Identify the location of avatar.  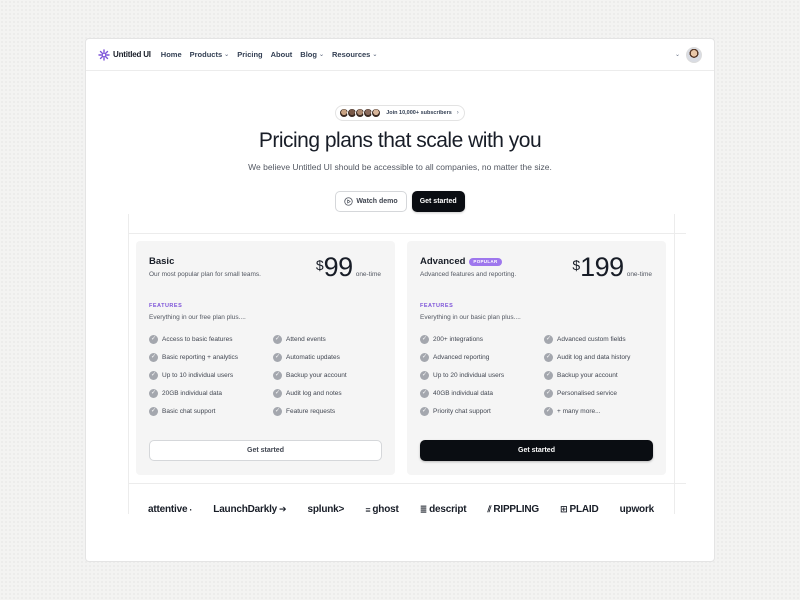
(694, 54).